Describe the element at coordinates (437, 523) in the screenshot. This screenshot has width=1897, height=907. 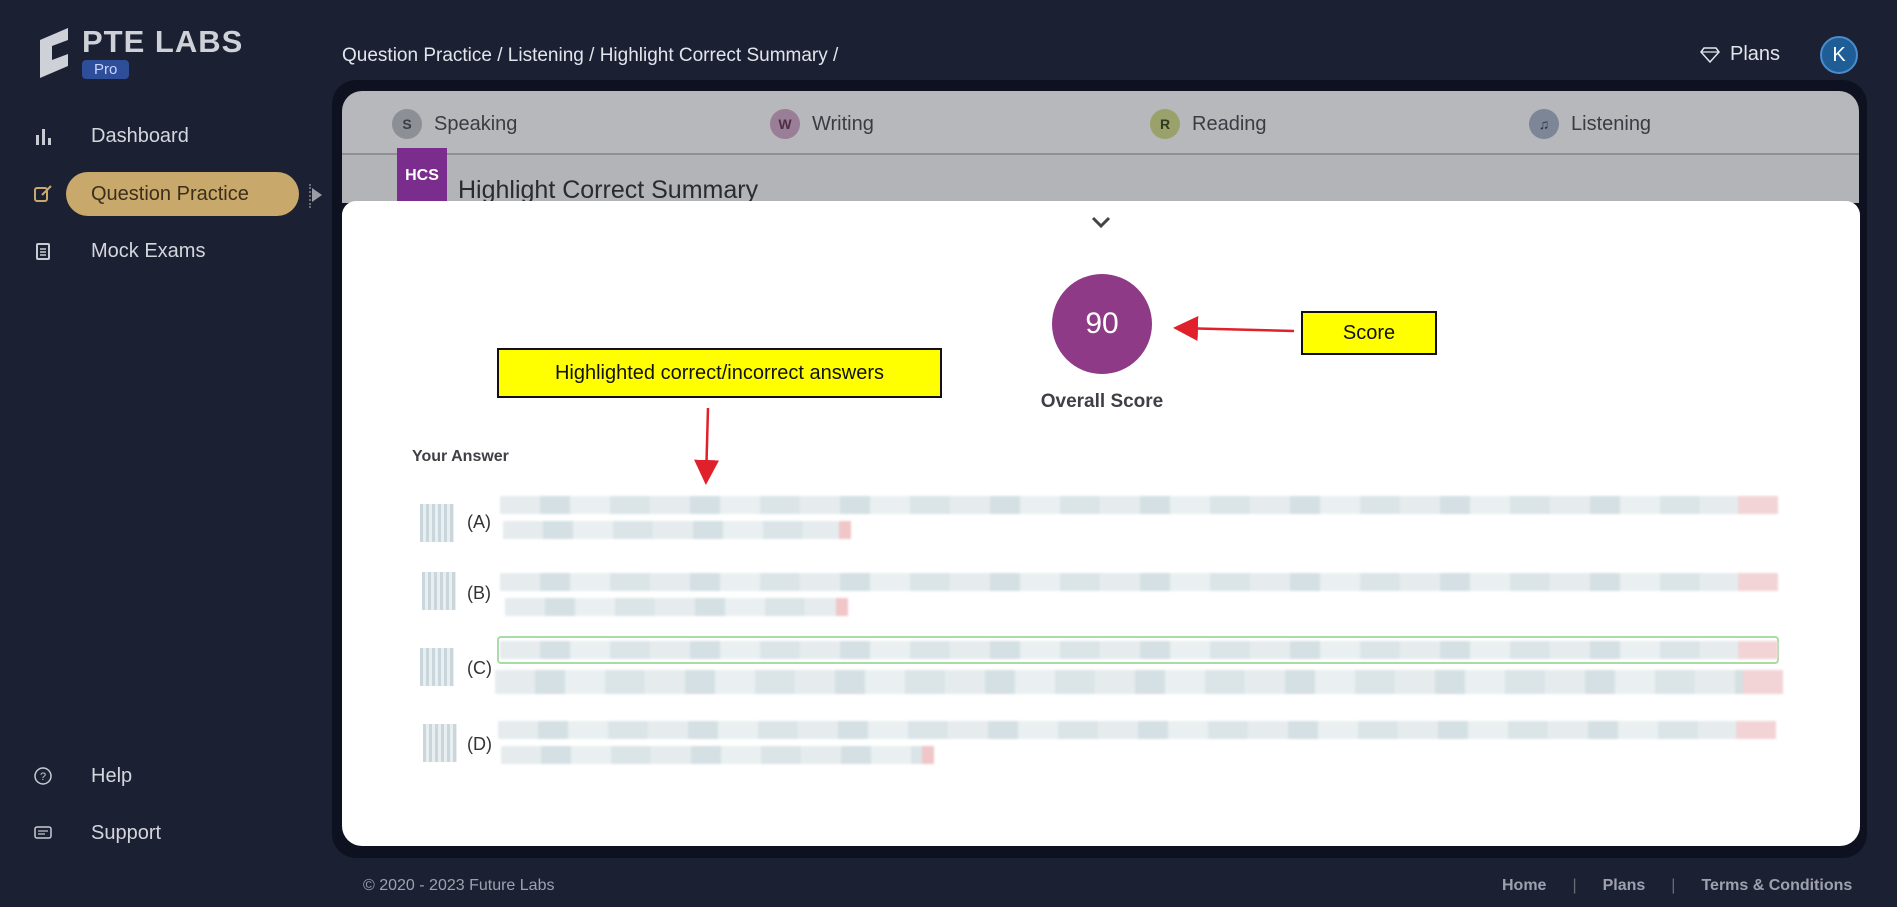
I see `option-checkbox-a` at that location.